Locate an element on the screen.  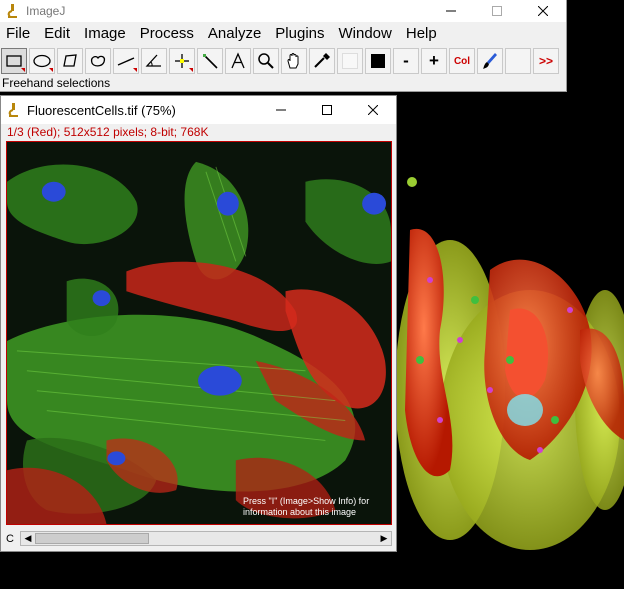
polygon-tool-icon is located at coordinates (70, 60).